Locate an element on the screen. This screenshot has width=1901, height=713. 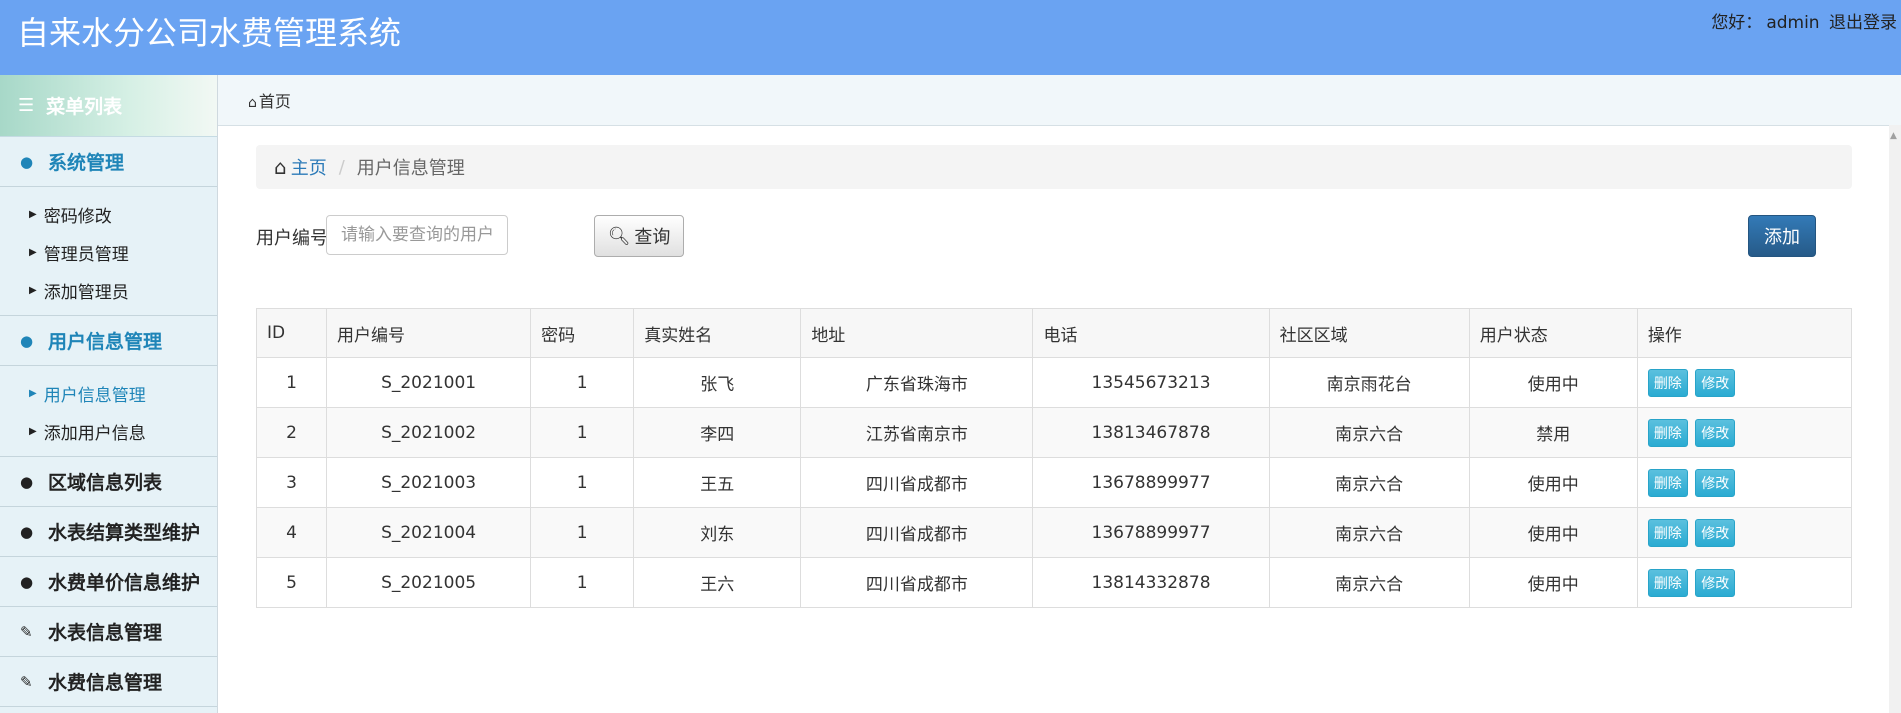
sidebar-item-password: ▶ 密码修改 is located at coordinates (108, 214).